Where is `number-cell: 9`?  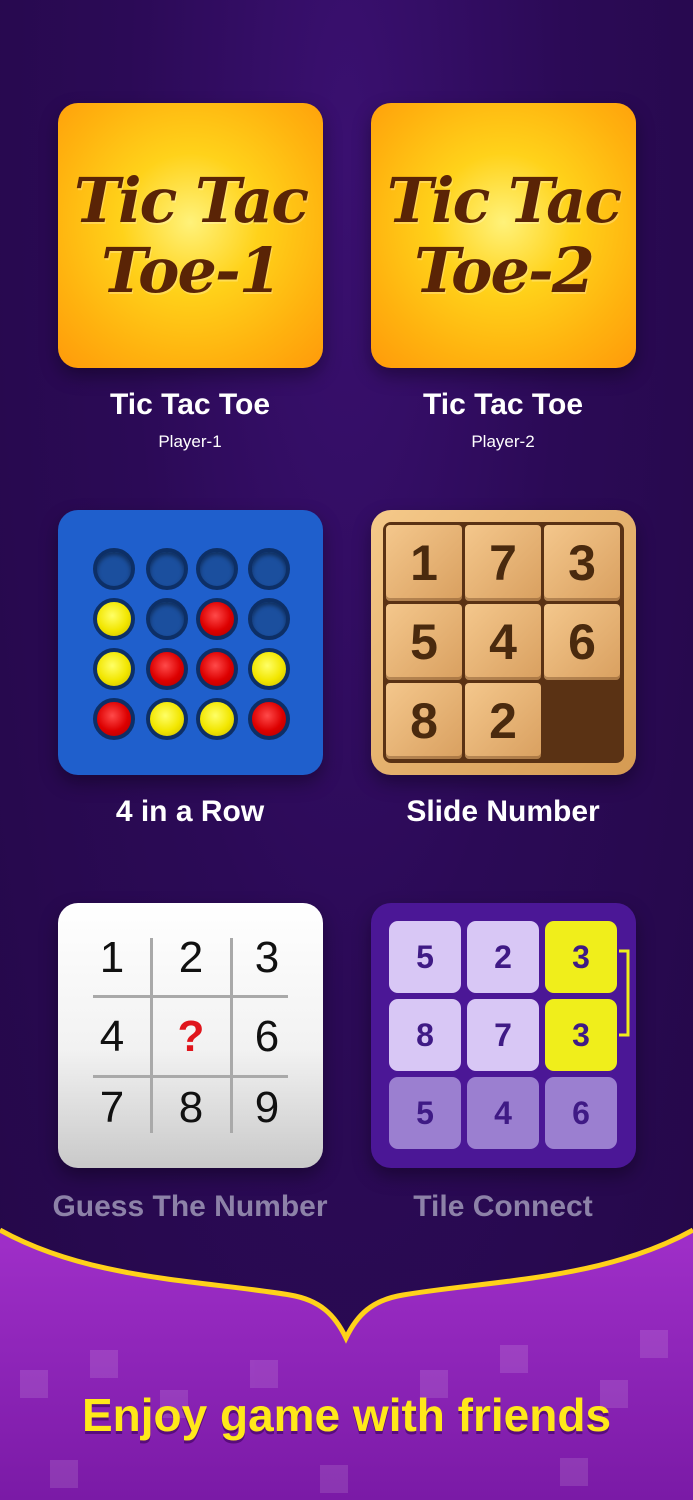 number-cell: 9 is located at coordinates (267, 1107).